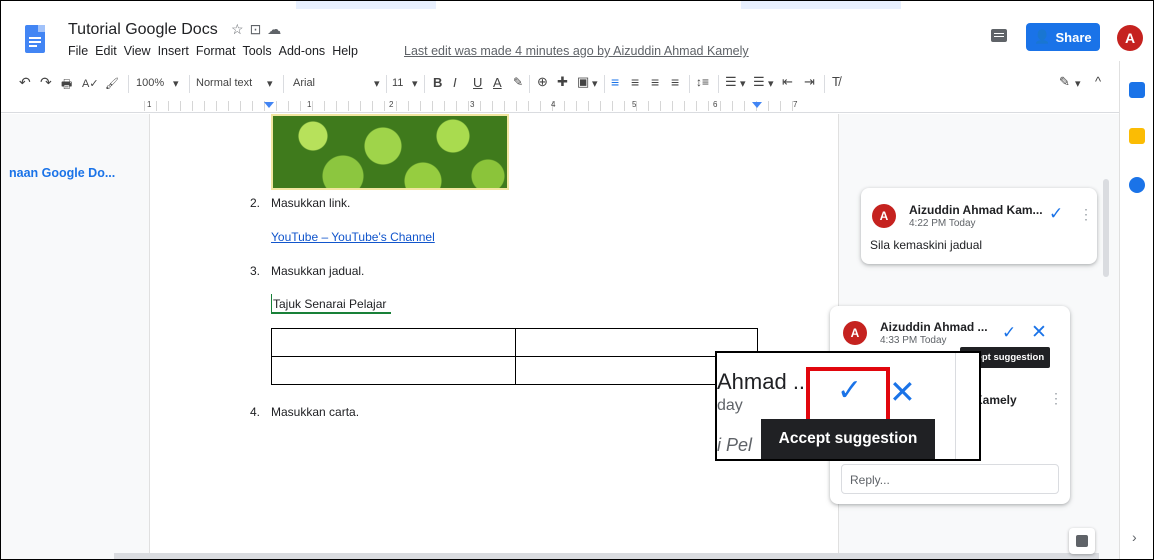  Describe the element at coordinates (255, 412) in the screenshot. I see `list-number: 4.` at that location.